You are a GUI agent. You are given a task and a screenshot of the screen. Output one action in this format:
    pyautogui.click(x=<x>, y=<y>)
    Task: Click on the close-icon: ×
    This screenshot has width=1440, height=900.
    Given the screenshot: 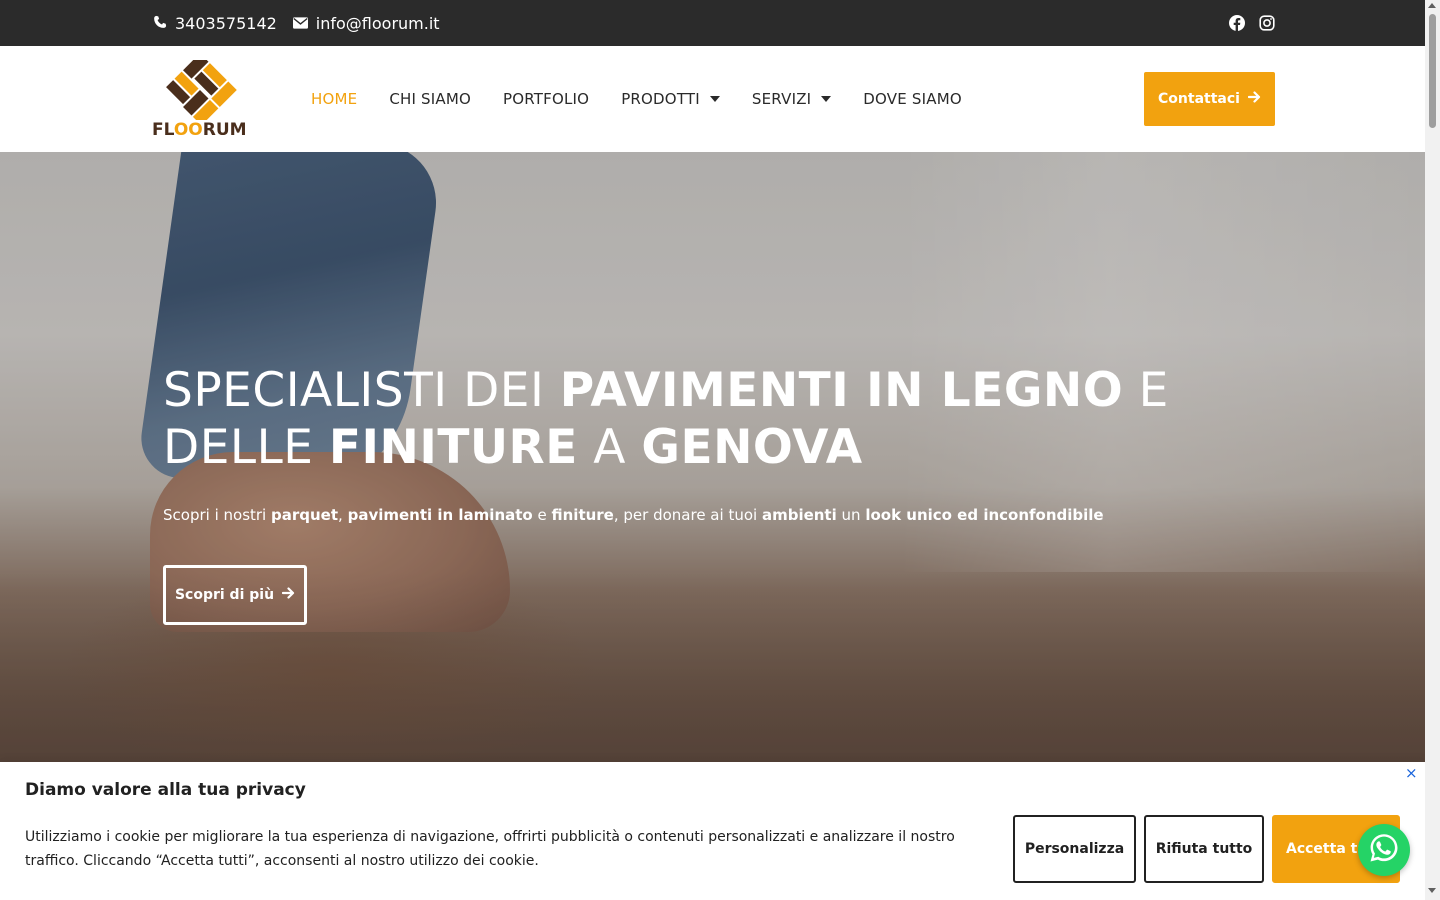 What is the action you would take?
    pyautogui.click(x=1411, y=773)
    